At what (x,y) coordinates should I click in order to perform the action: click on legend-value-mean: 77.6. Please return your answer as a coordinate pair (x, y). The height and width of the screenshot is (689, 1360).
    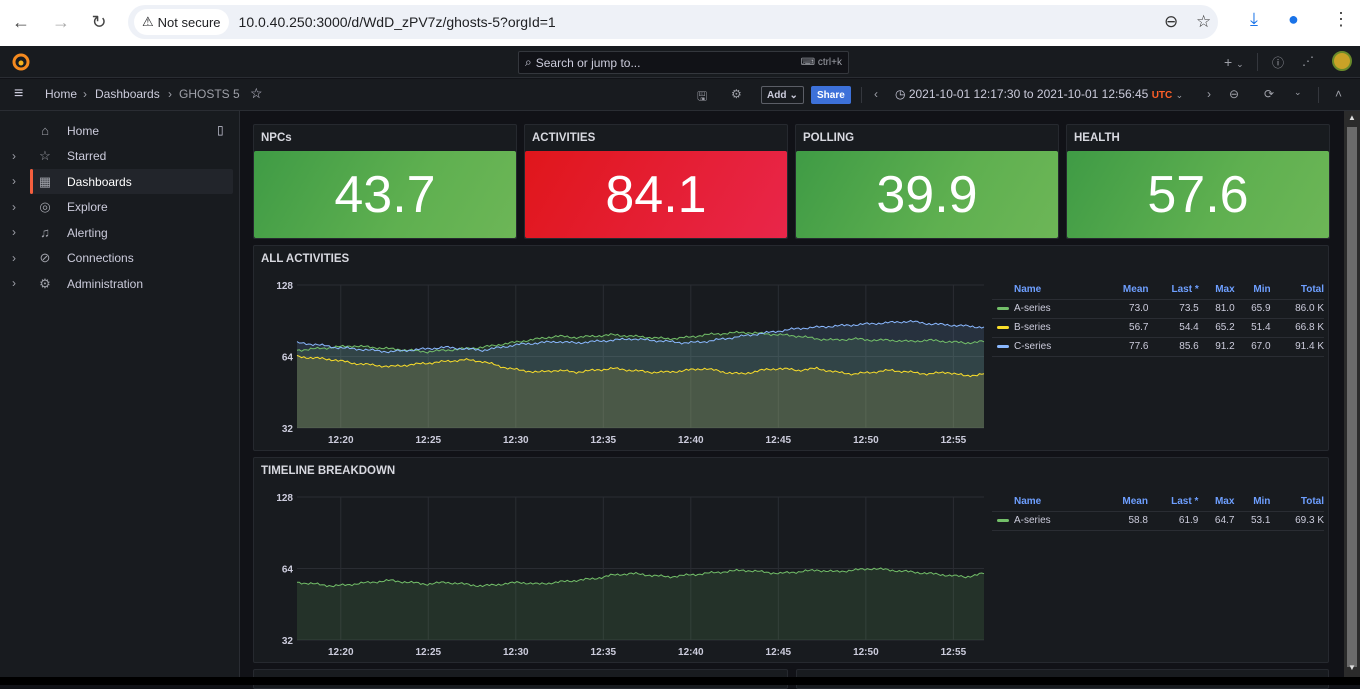
    Looking at the image, I should click on (1125, 347).